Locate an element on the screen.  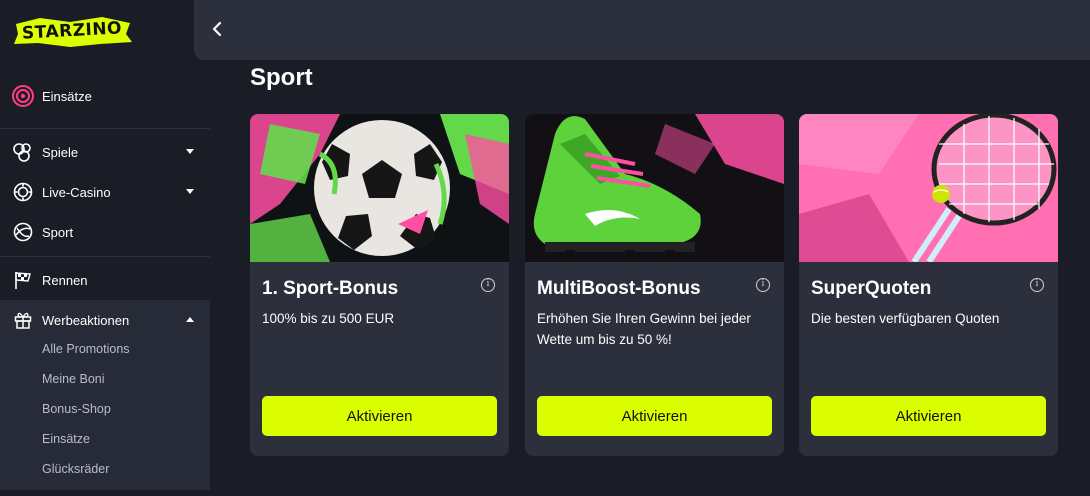
checkered-flag-icon is located at coordinates (23, 280).